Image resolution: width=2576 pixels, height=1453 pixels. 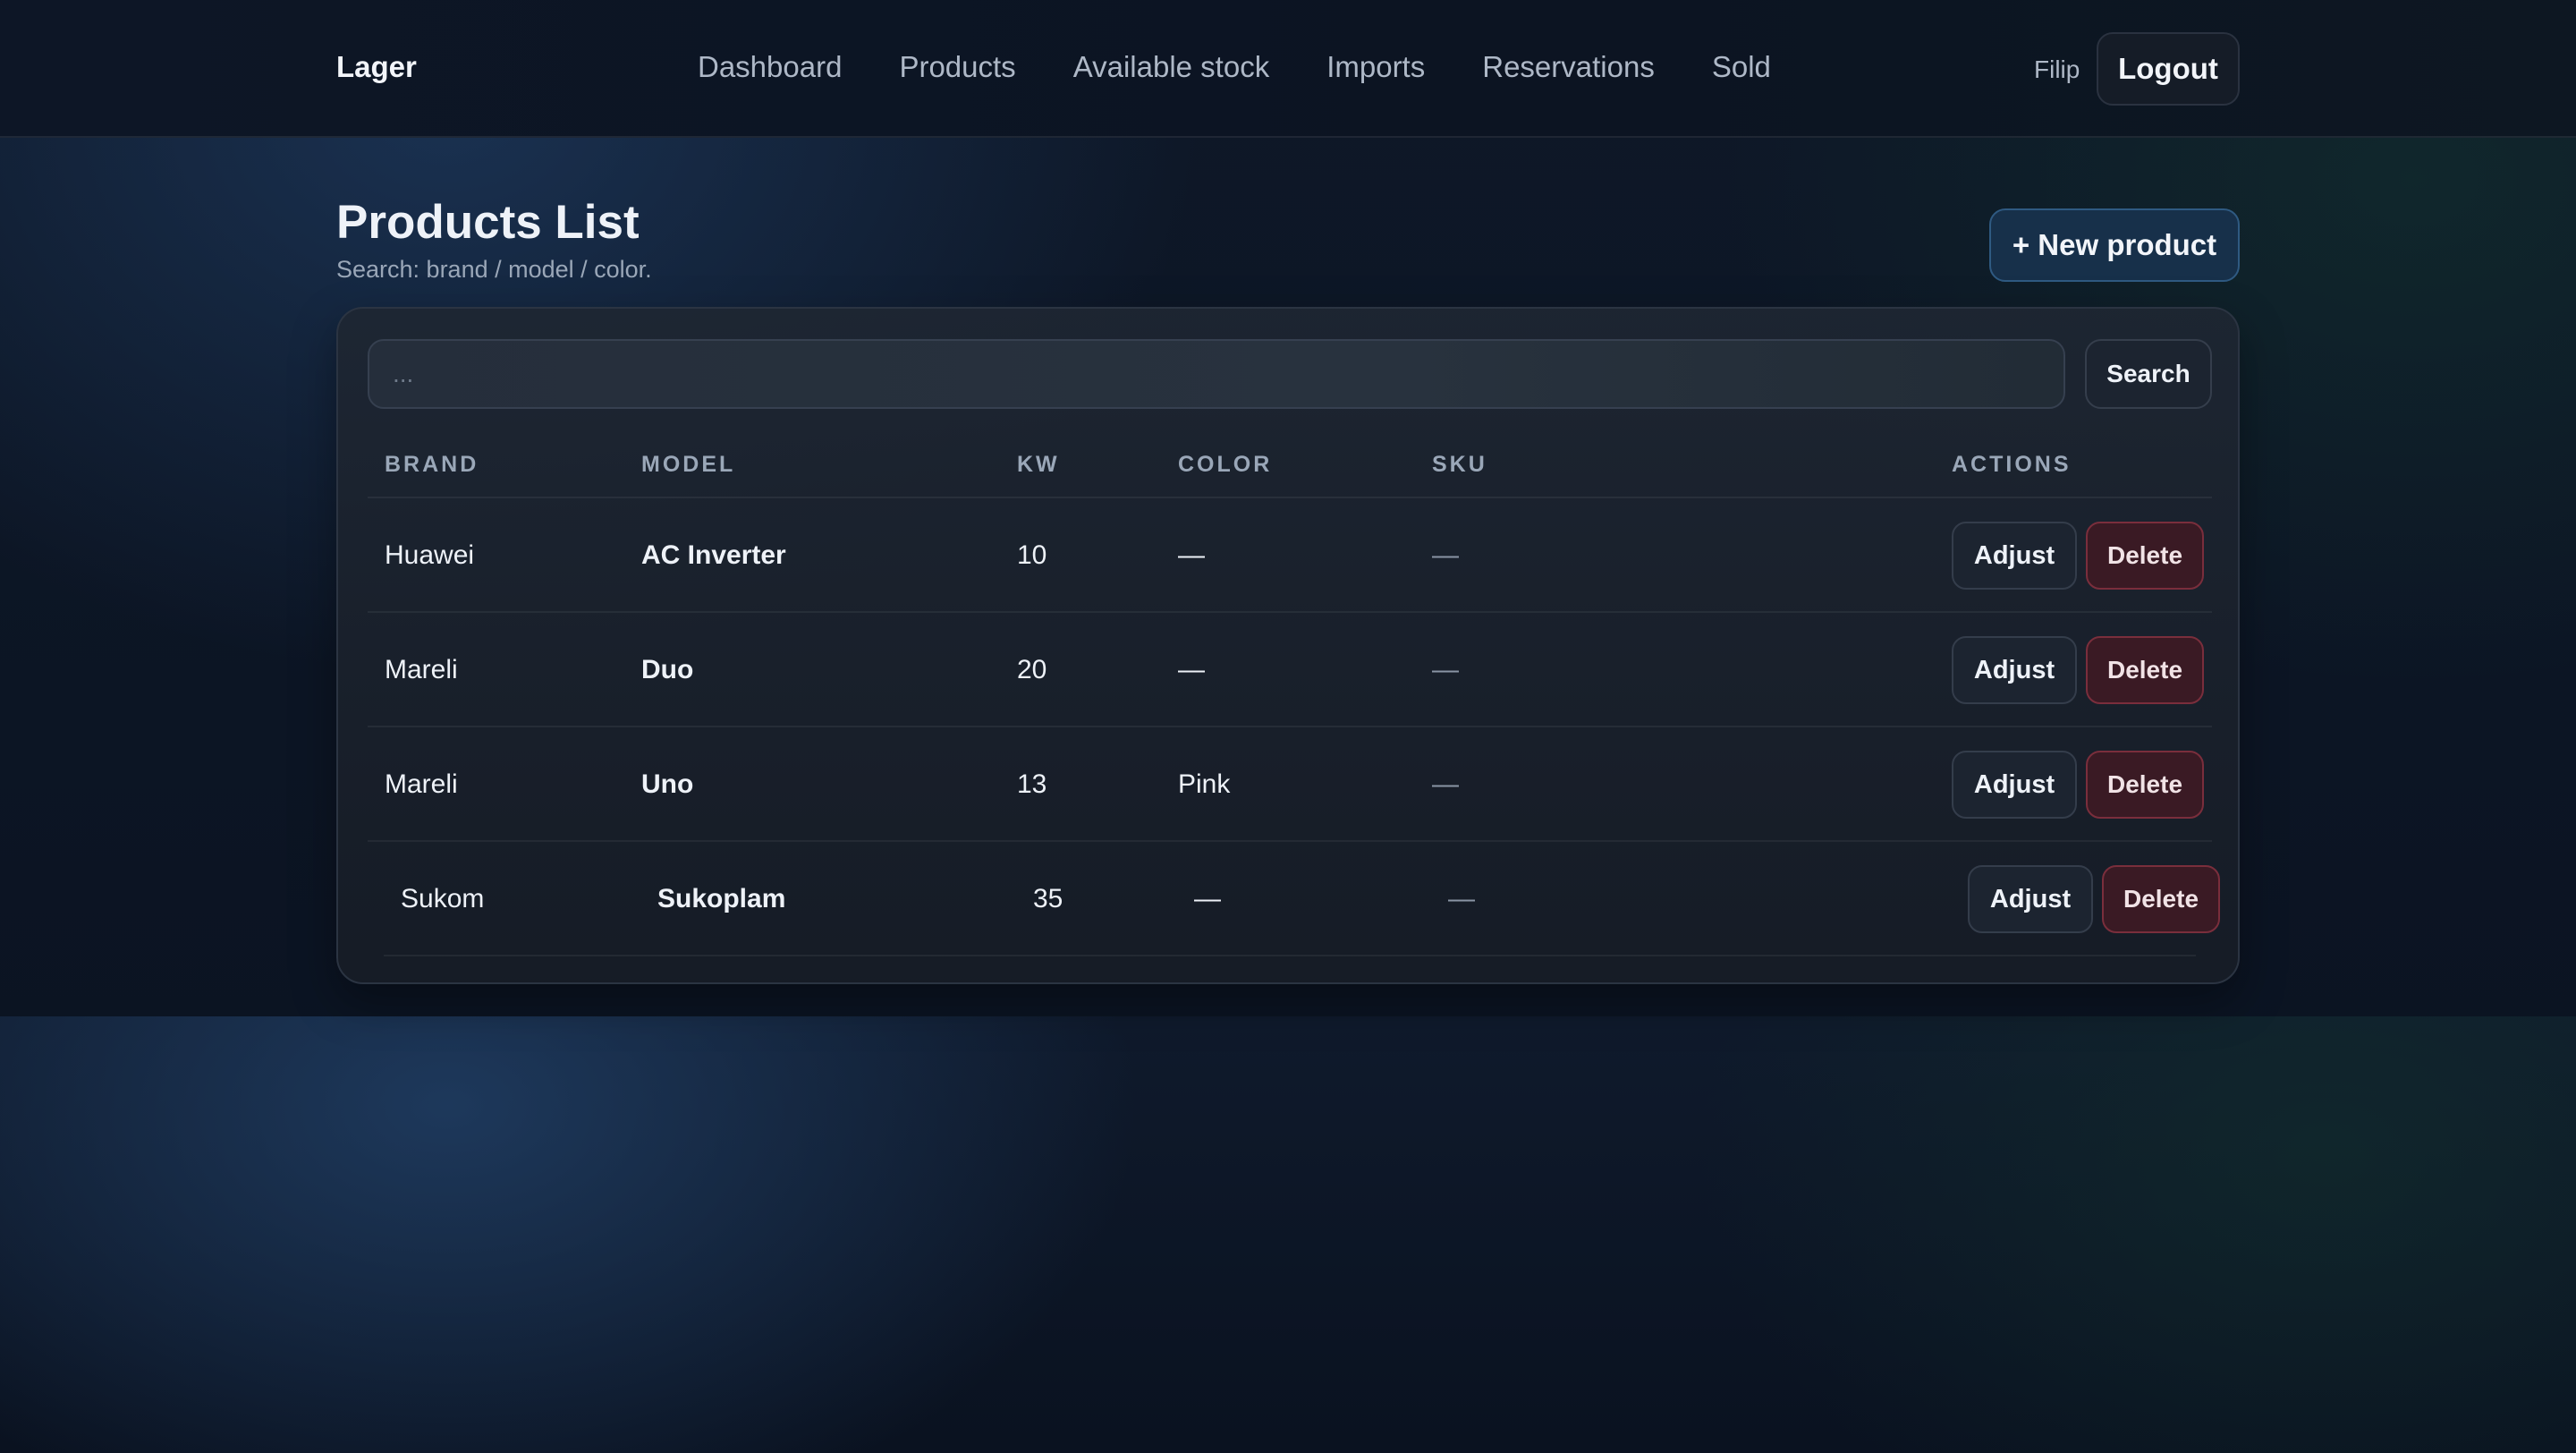 What do you see at coordinates (1216, 374) in the screenshot?
I see `search-input` at bounding box center [1216, 374].